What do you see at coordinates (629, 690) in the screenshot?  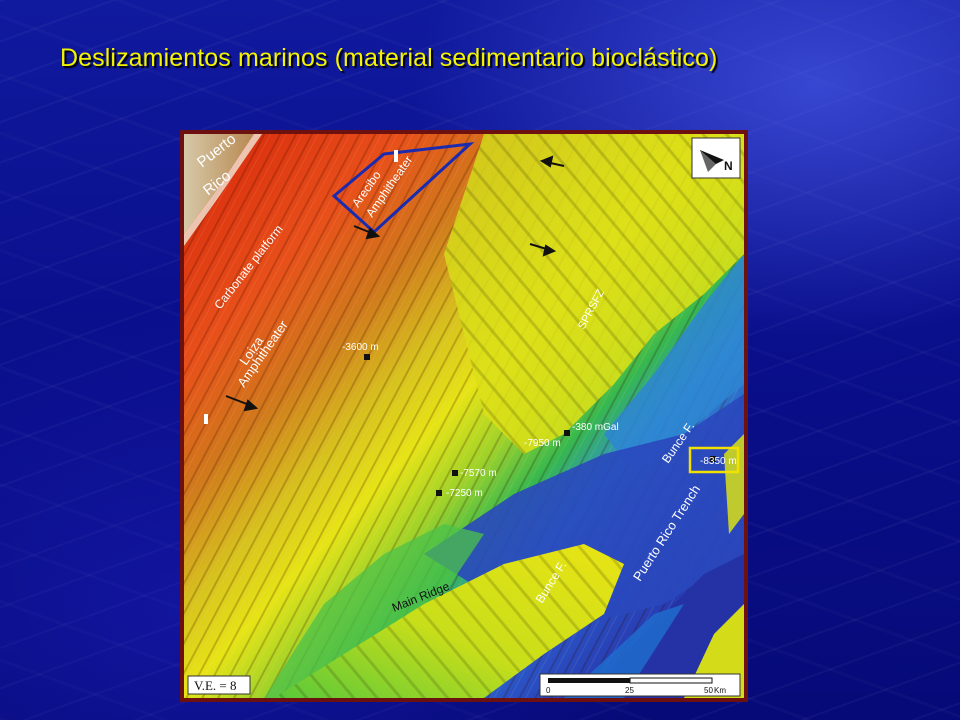 I see `scale-tick-25: 25` at bounding box center [629, 690].